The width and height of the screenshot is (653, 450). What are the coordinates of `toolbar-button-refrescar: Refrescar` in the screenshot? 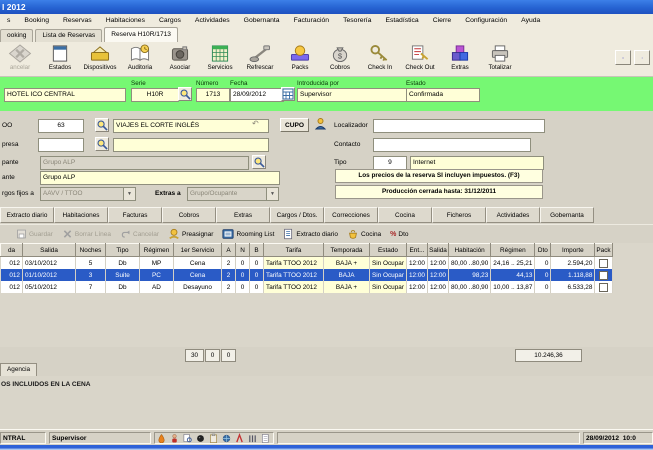 It's located at (260, 57).